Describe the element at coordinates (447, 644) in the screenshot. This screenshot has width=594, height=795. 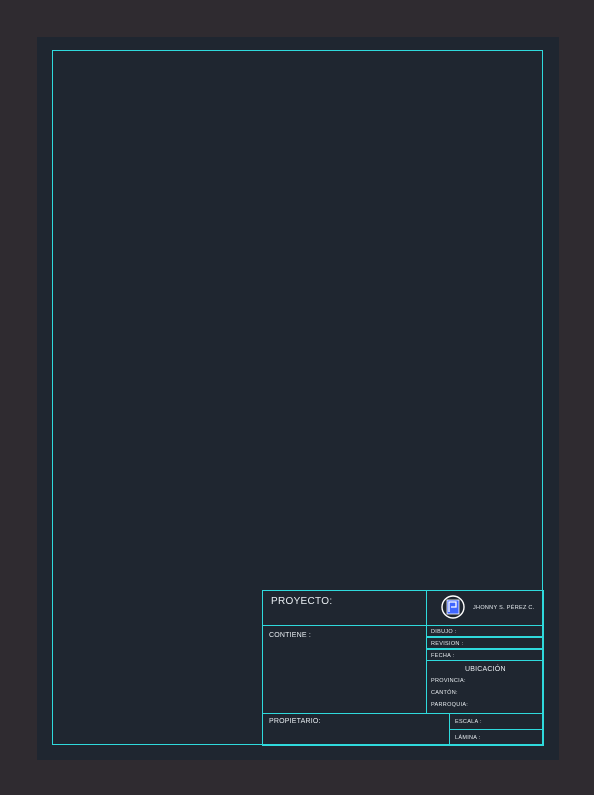
I see `revision-label: REVISION :` at that location.